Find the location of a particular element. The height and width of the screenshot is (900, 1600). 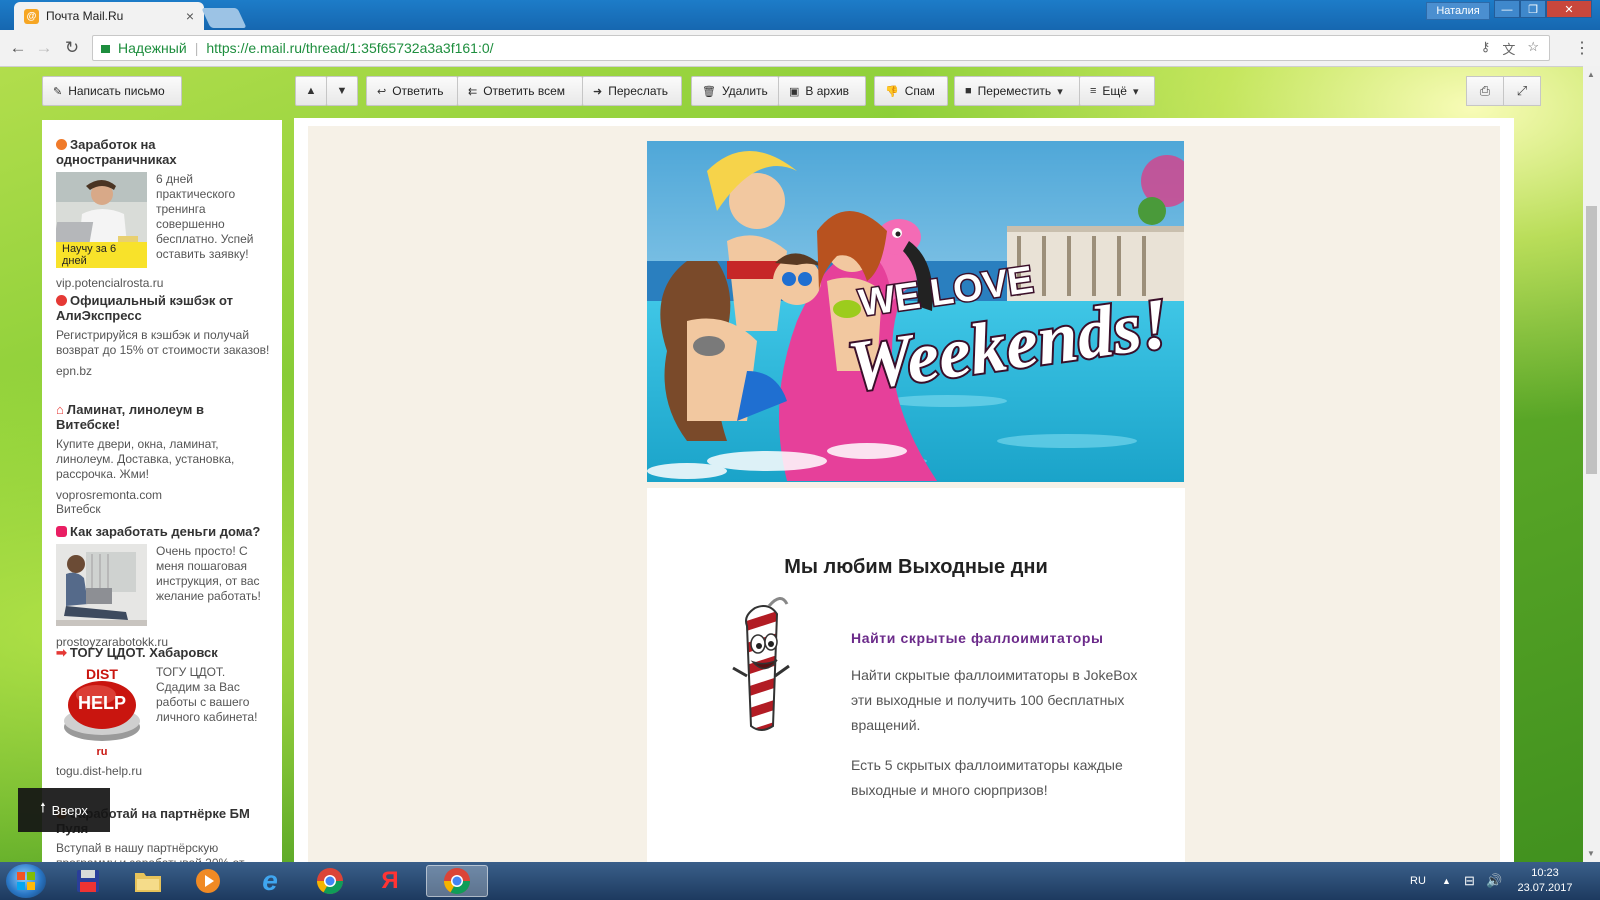

archive-button: ▣ В архив is located at coordinates (822, 91).